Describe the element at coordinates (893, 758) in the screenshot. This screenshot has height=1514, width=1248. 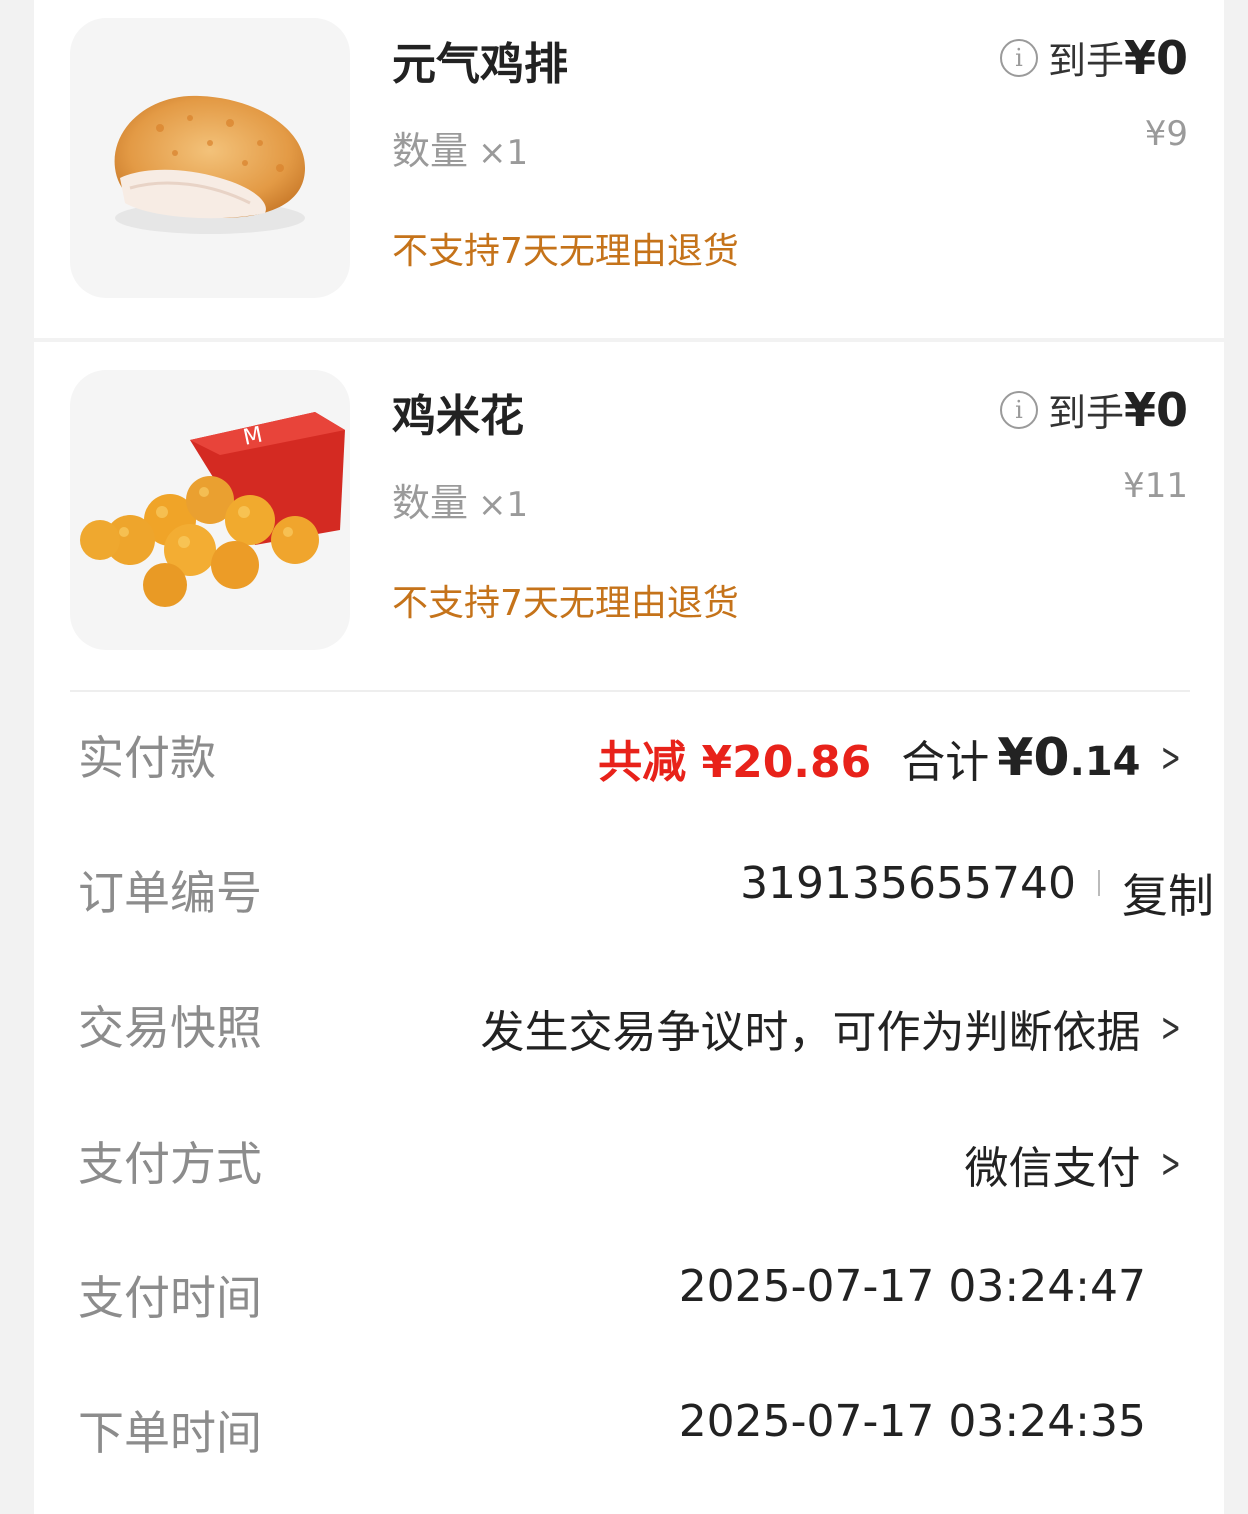
I see `paid-amount-value: 共减 ¥20.86 合计 ¥0.14 >` at that location.